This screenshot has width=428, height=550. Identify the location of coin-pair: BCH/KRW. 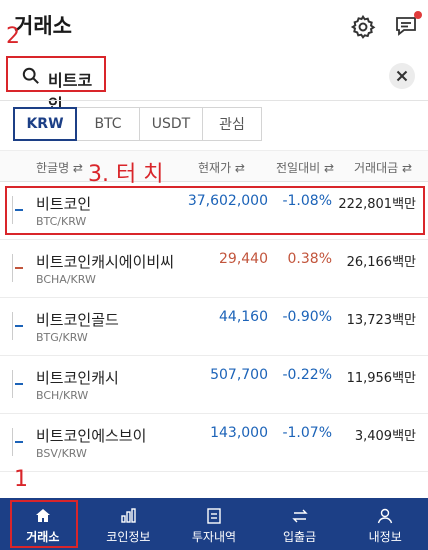
(62, 395).